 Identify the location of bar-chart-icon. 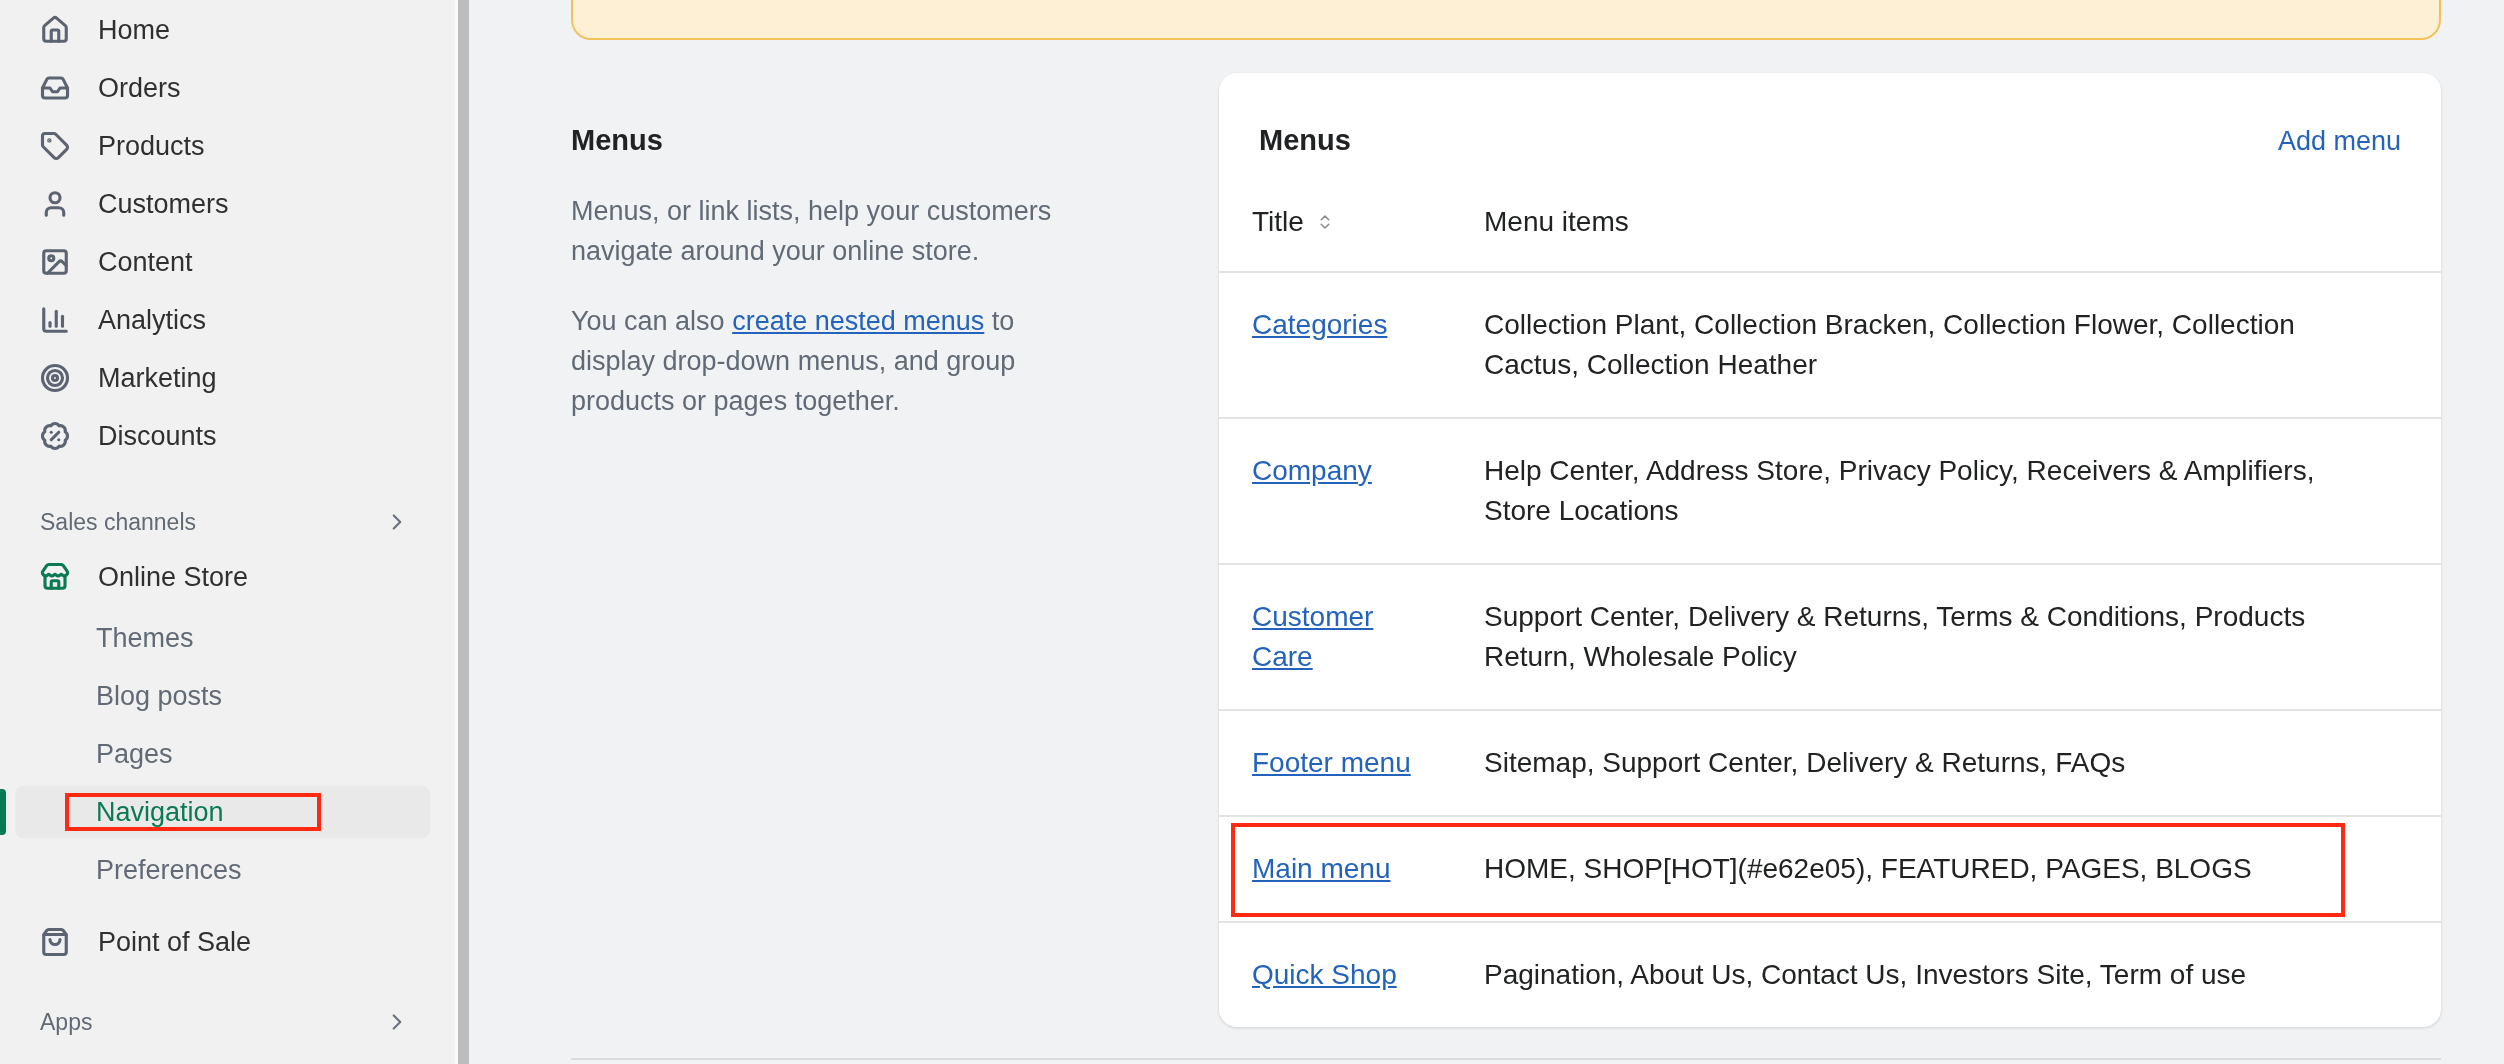
(55, 320).